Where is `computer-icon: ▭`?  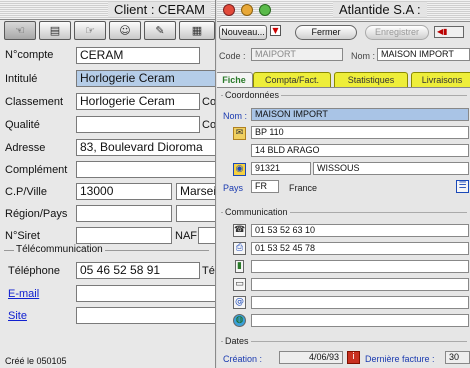
computer-icon: ▭ is located at coordinates (239, 284).